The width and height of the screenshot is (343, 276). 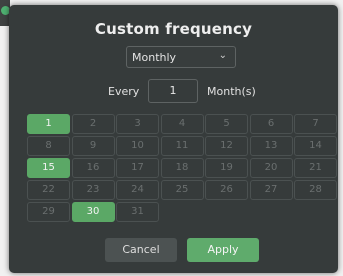 What do you see at coordinates (226, 190) in the screenshot?
I see `day-cell: 26` at bounding box center [226, 190].